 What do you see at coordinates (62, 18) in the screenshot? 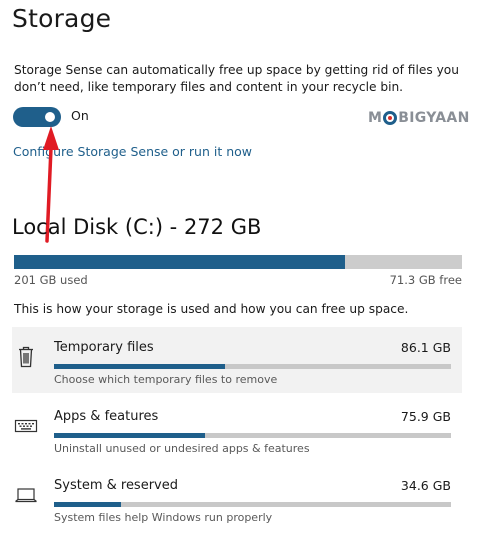
I see `page-title: Storage` at bounding box center [62, 18].